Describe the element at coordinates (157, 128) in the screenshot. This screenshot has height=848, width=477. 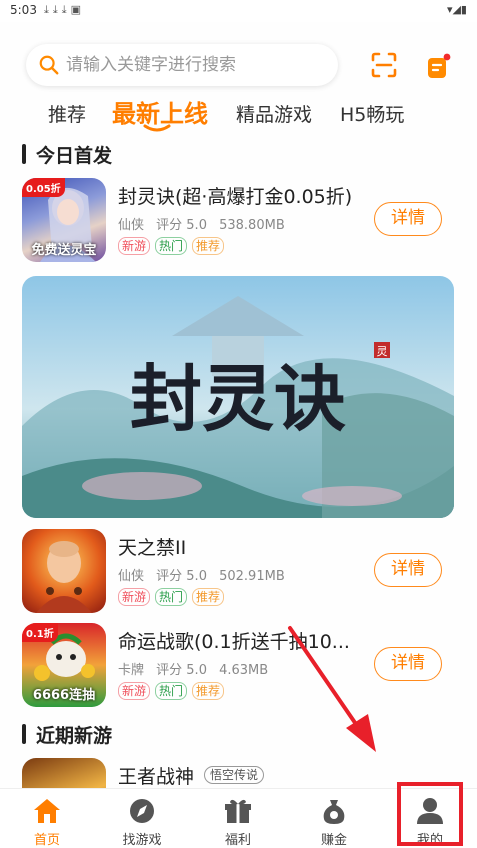
I see `active-tab-indicator` at that location.